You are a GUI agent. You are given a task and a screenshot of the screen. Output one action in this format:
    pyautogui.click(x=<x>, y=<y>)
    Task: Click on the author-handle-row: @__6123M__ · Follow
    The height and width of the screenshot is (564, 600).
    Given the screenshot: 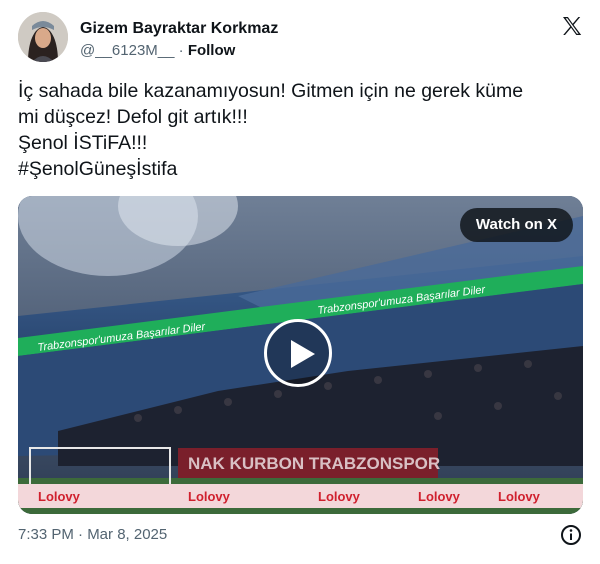 What is the action you would take?
    pyautogui.click(x=157, y=50)
    